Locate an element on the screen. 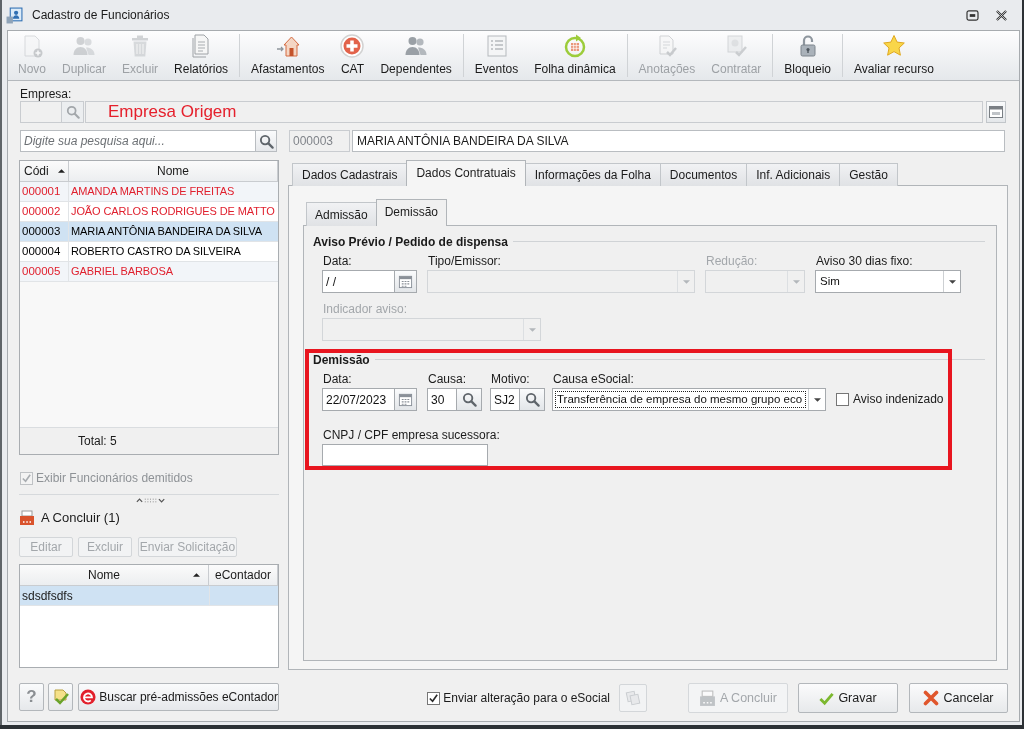  table-row: 000005 GABRIEL BARBOSA is located at coordinates (149, 272).